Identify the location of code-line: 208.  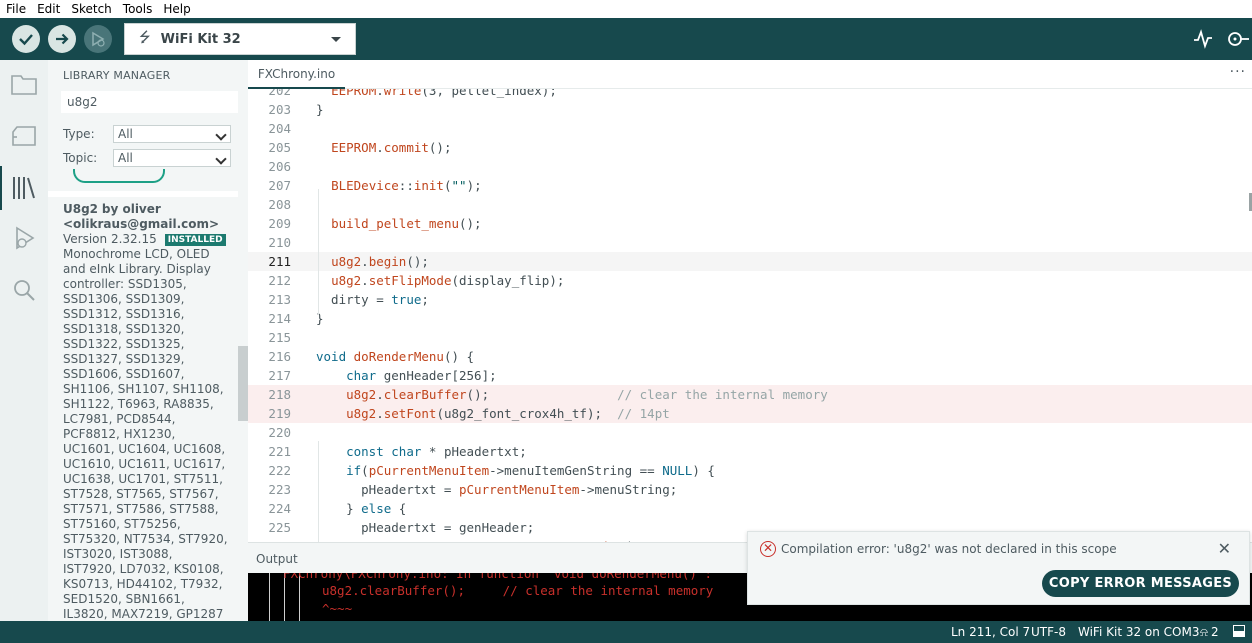
(750, 204).